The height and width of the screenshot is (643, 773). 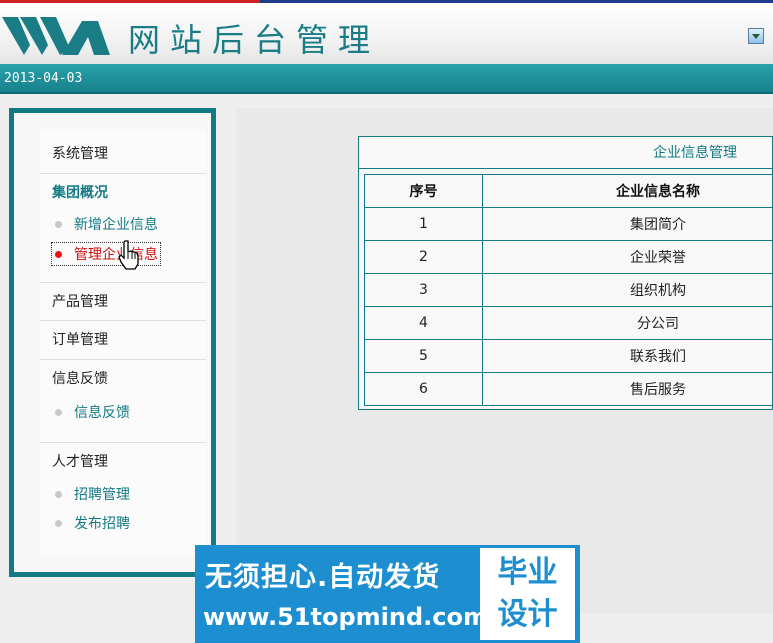 I want to click on table-title: 企业信息管理, so click(x=566, y=153).